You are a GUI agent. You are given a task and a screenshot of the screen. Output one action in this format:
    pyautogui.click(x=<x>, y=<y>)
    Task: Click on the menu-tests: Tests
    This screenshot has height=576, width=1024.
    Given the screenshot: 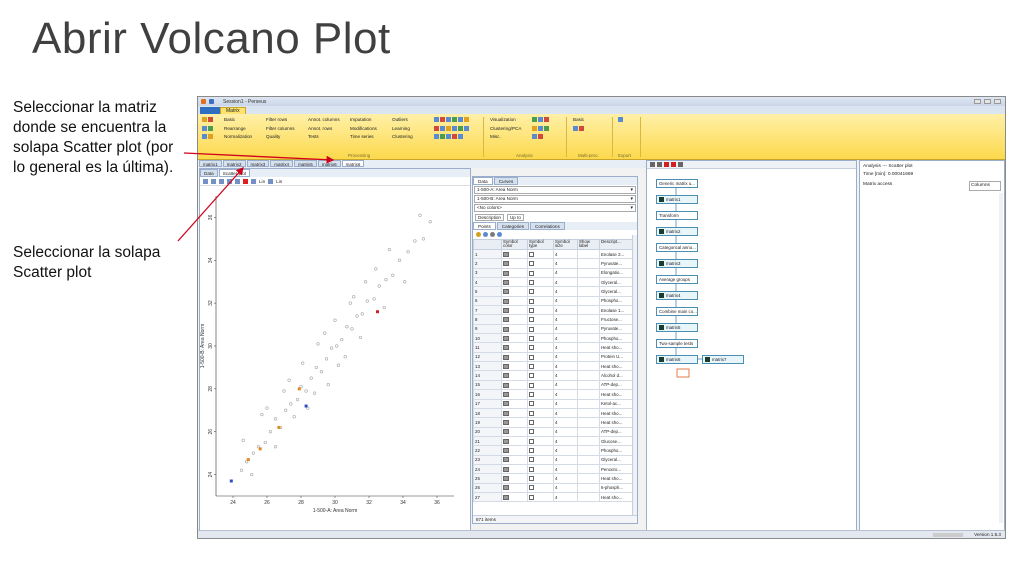 What is the action you would take?
    pyautogui.click(x=324, y=137)
    